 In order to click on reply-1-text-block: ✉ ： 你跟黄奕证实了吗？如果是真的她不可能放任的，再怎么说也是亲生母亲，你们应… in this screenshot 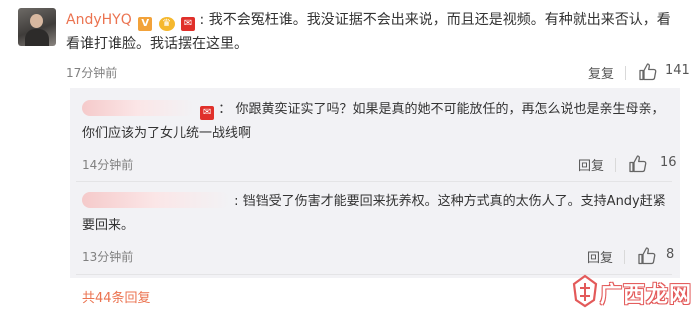, I will do `click(377, 122)`.